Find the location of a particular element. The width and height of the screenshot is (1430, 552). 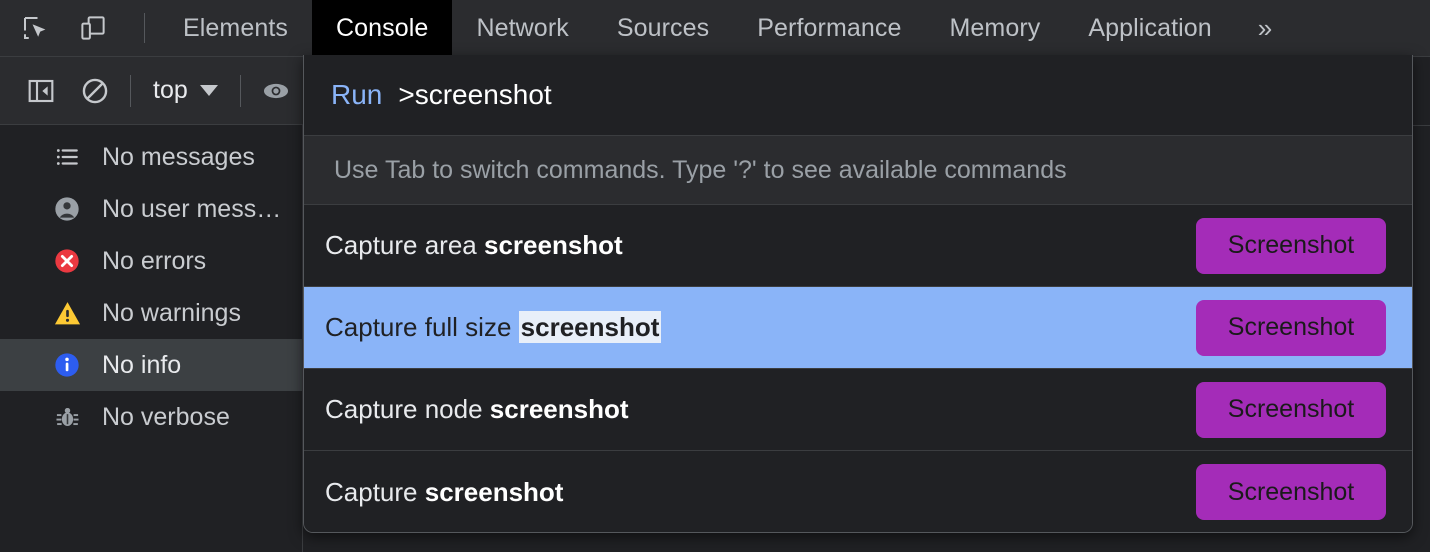

live-expression-eye-icon is located at coordinates (276, 91).